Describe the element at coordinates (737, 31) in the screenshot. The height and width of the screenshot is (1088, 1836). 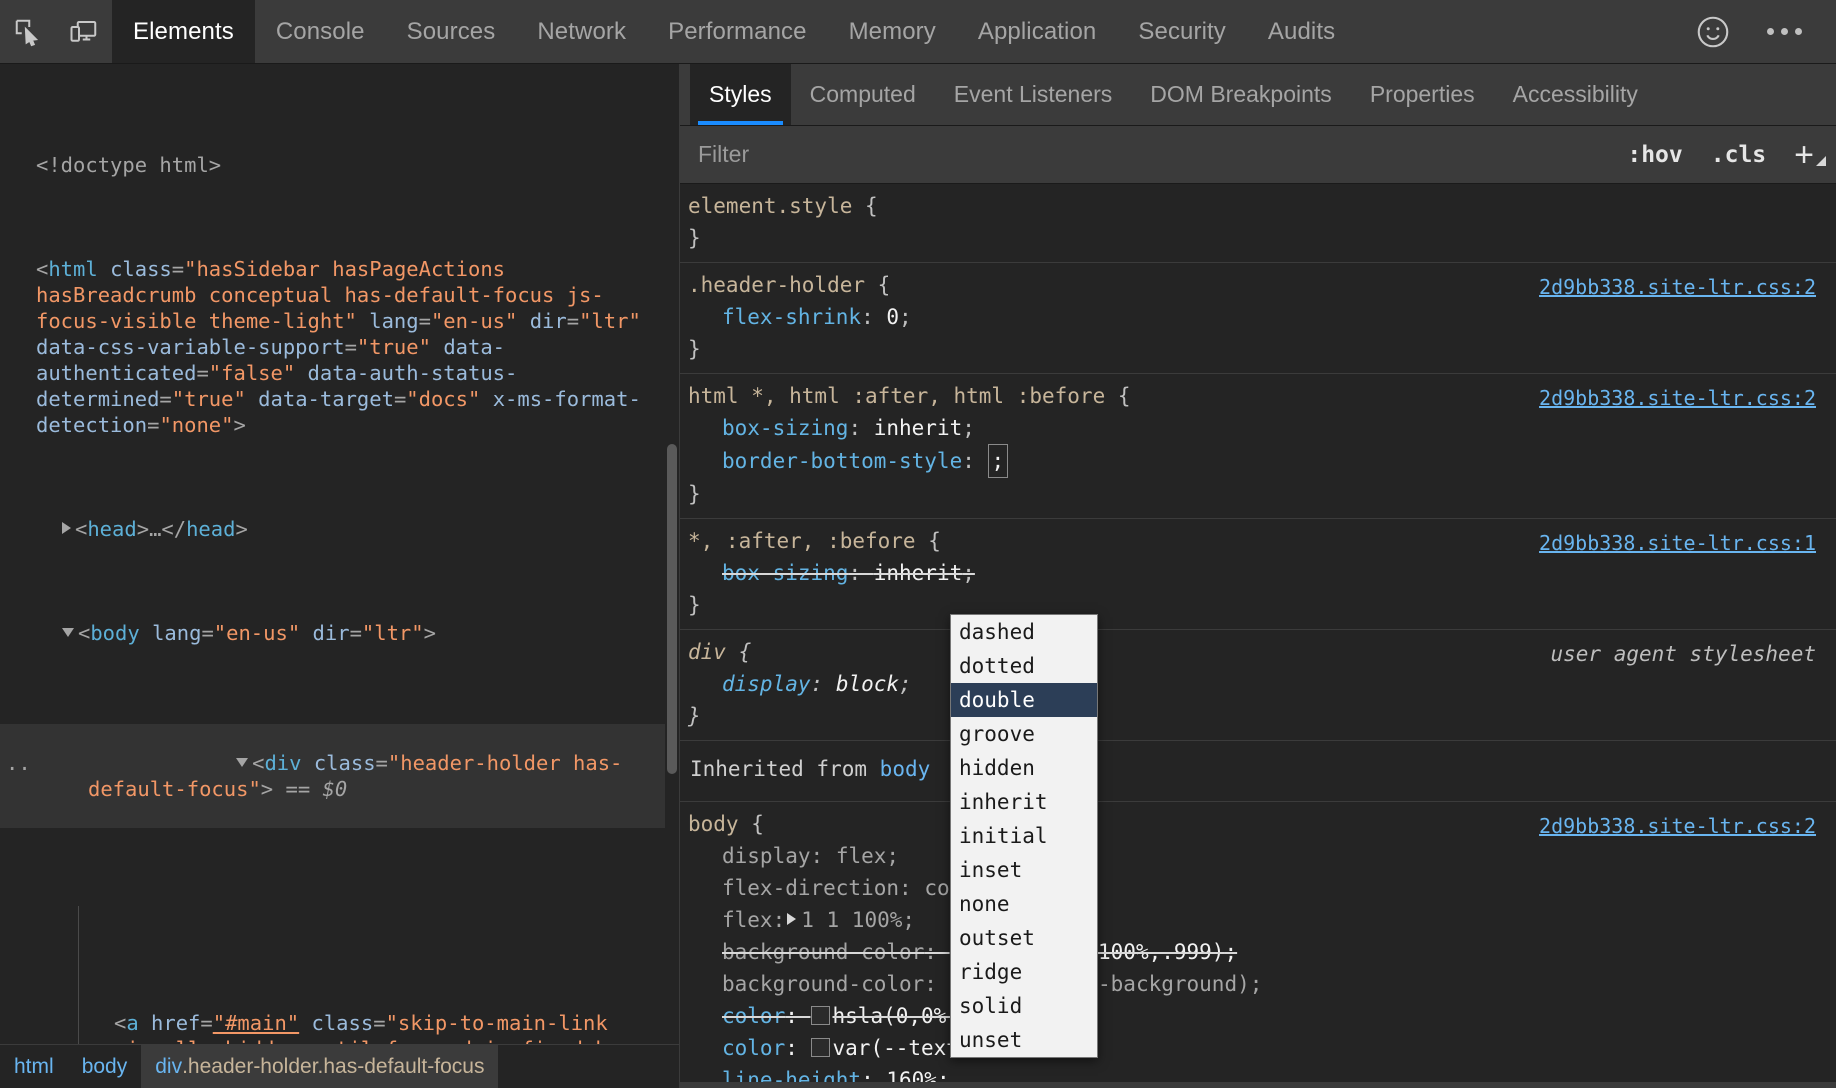
I see `tab-performance: Performance` at that location.